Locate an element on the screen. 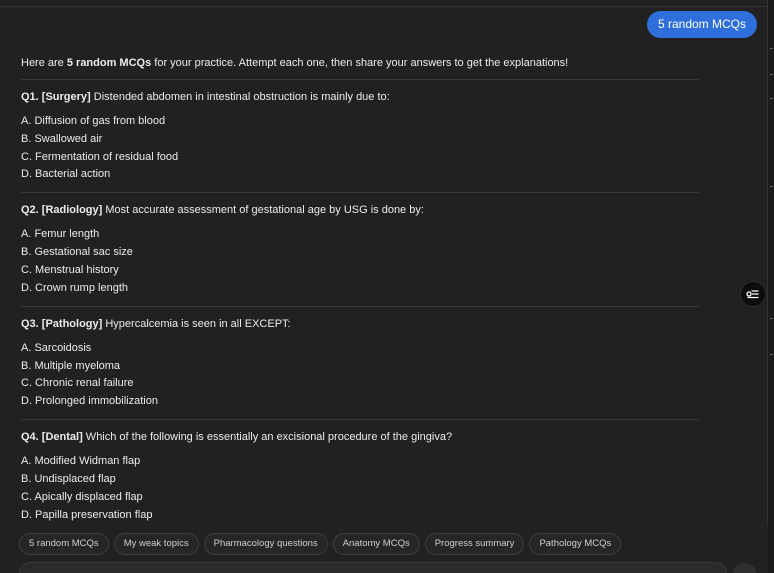  suggestion-chip-pharmacology: Pharmacology questions is located at coordinates (265, 544).